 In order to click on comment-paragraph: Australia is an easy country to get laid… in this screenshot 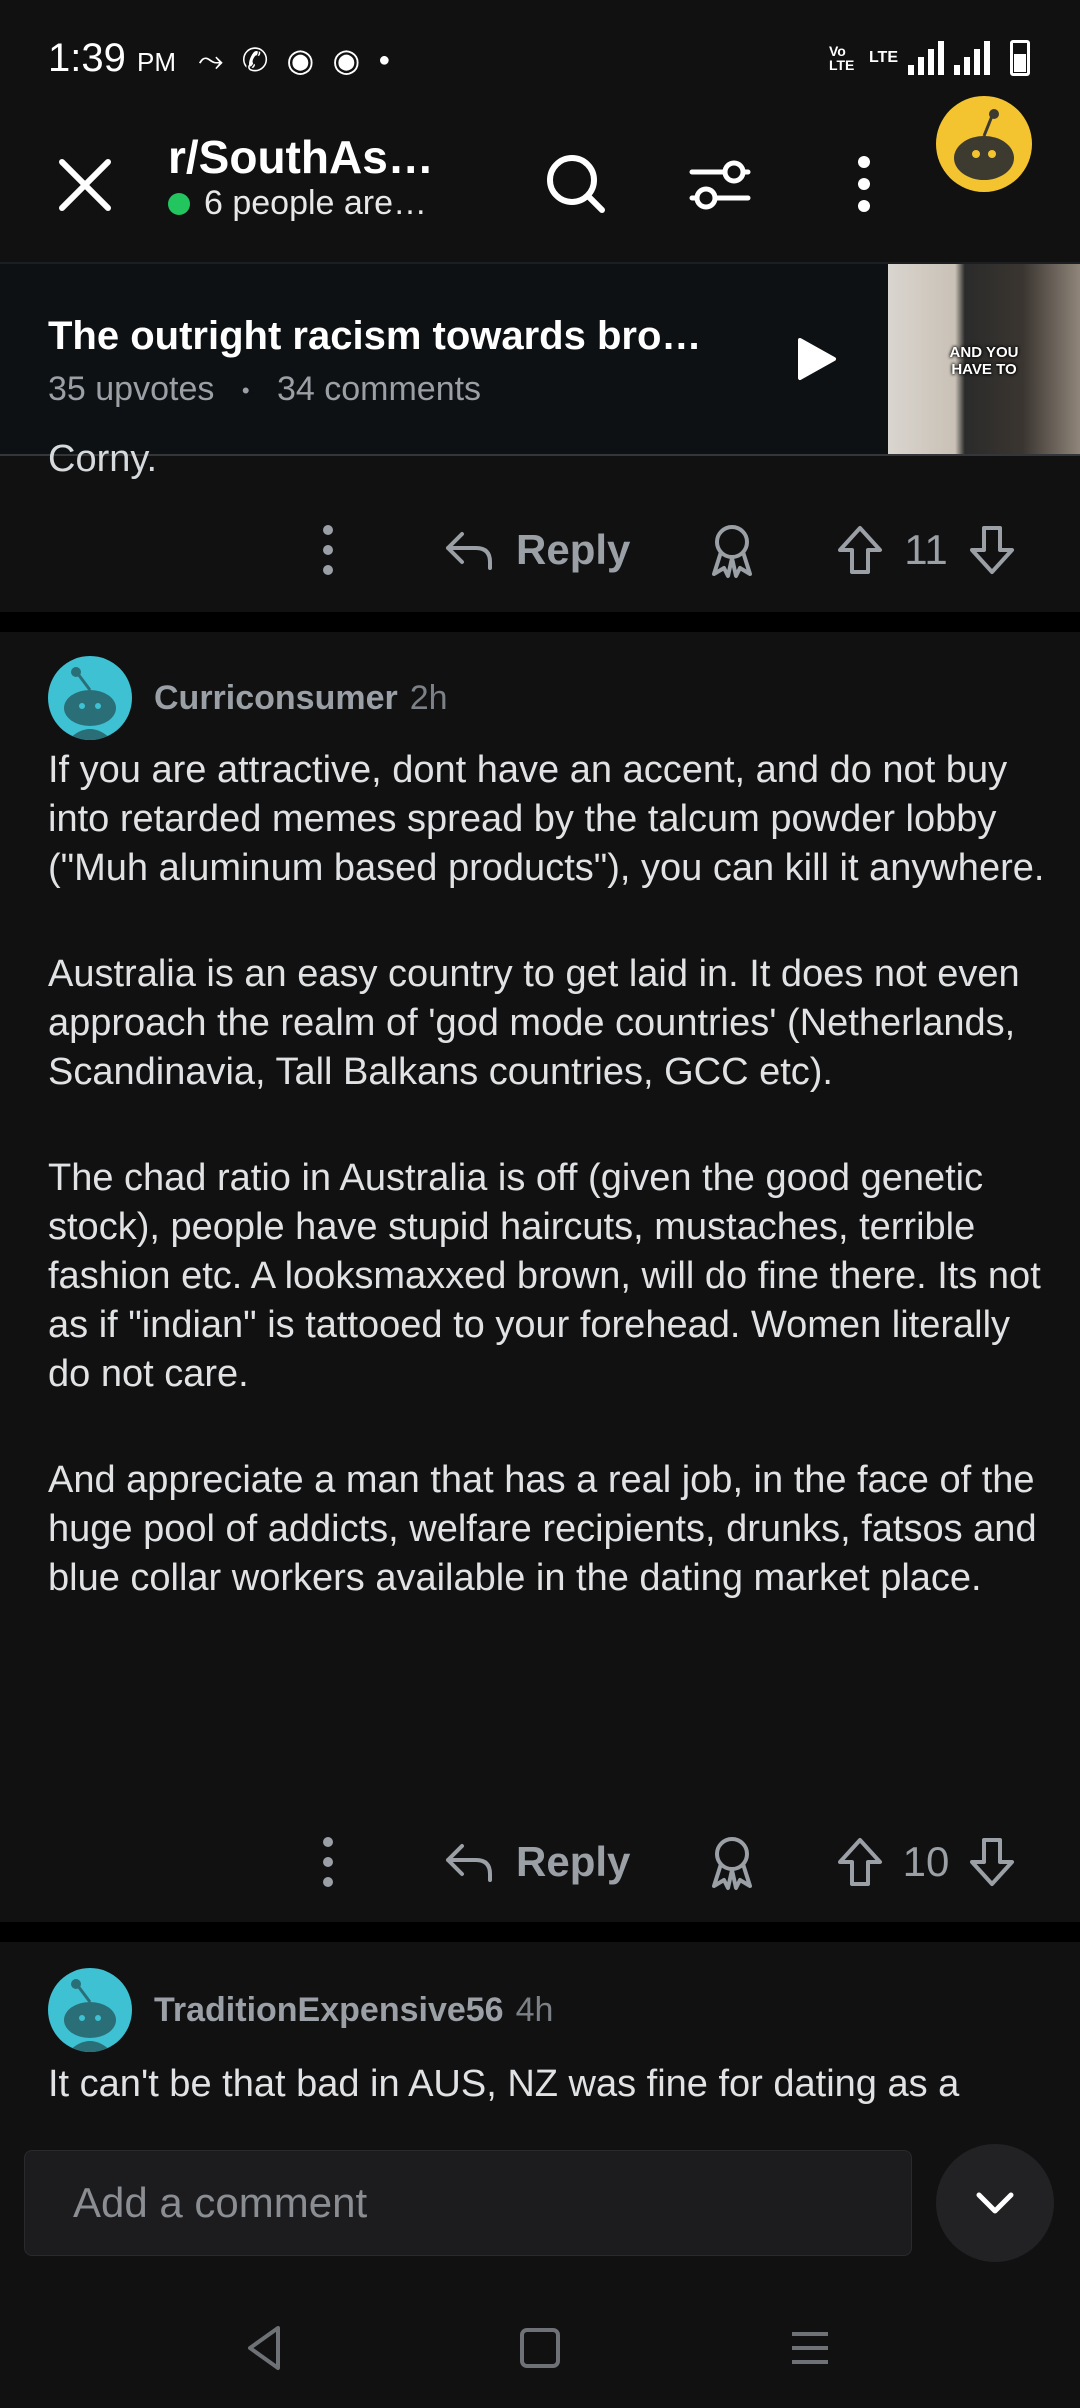, I will do `click(534, 1023)`.